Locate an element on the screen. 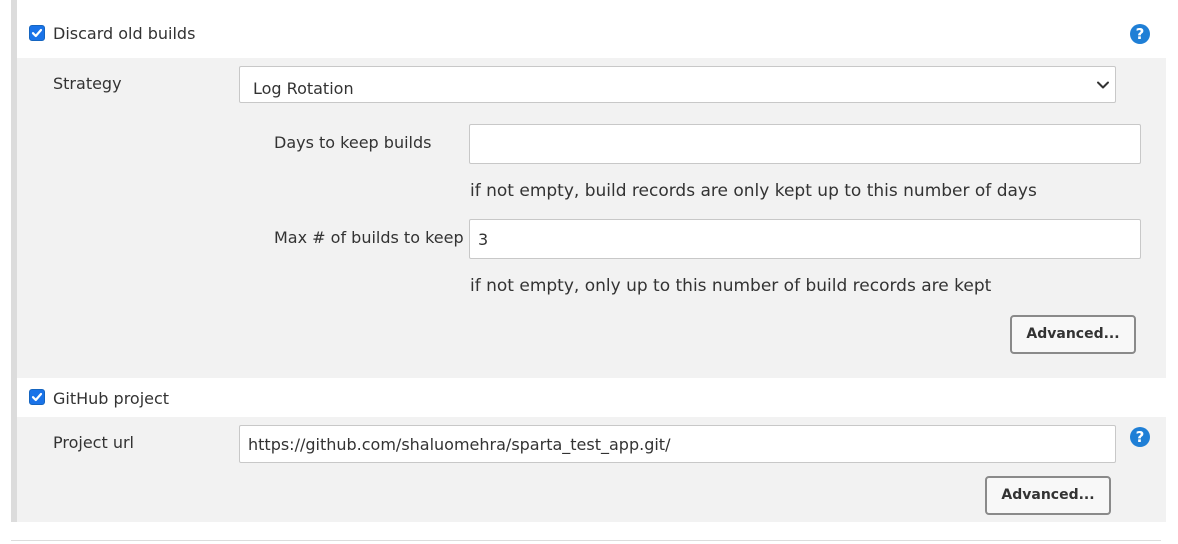 The image size is (1178, 544). project-url-input is located at coordinates (677, 444).